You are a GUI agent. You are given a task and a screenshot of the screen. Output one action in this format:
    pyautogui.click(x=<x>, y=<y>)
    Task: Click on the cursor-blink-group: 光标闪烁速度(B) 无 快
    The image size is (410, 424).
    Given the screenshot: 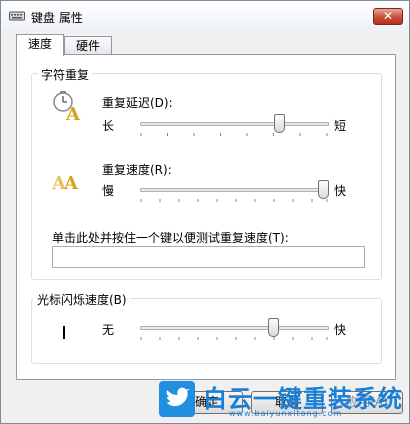 What is the action you would take?
    pyautogui.click(x=206, y=327)
    